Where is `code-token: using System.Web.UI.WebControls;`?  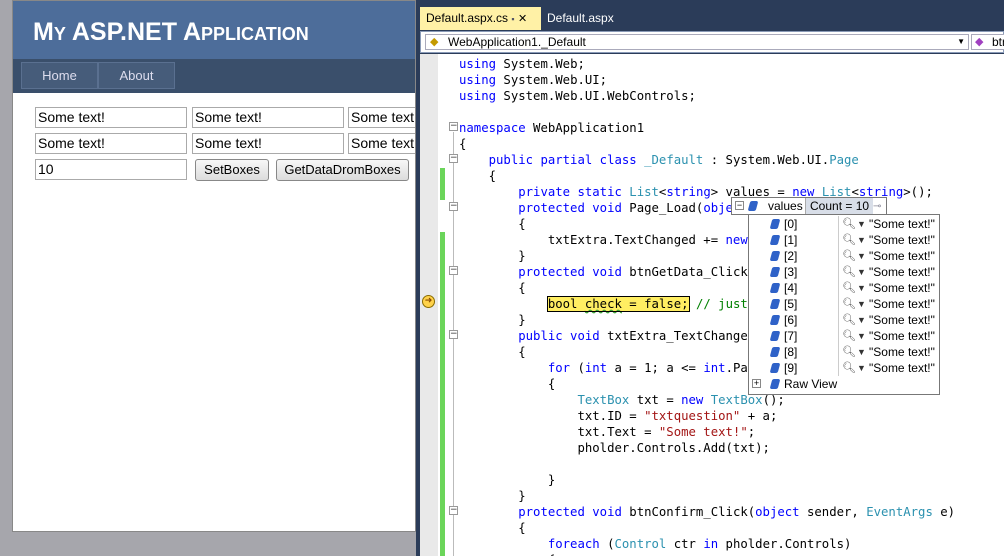
code-token: using System.Web.UI.WebControls; is located at coordinates (577, 96).